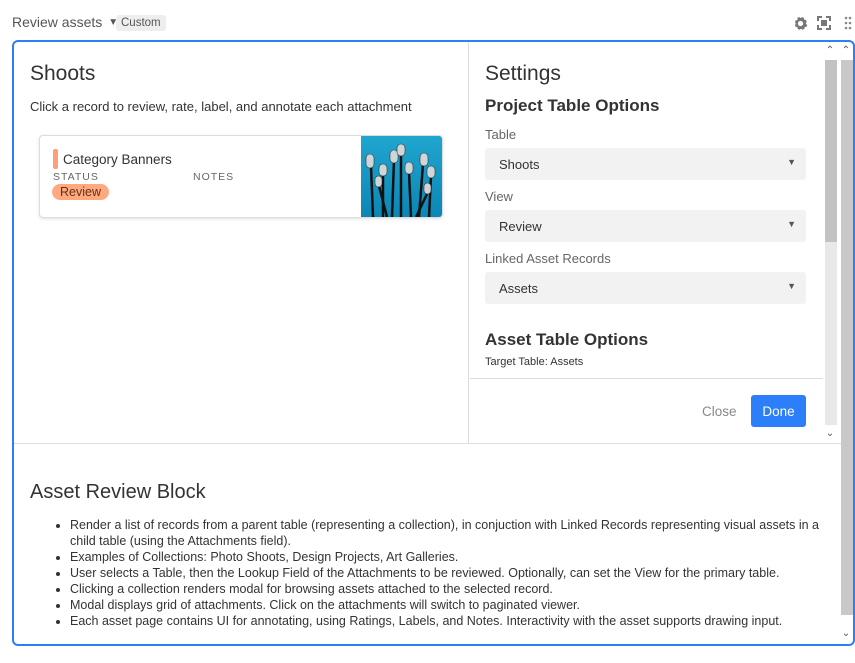 The height and width of the screenshot is (663, 855). What do you see at coordinates (501, 134) in the screenshot?
I see `table-field-label: Table` at bounding box center [501, 134].